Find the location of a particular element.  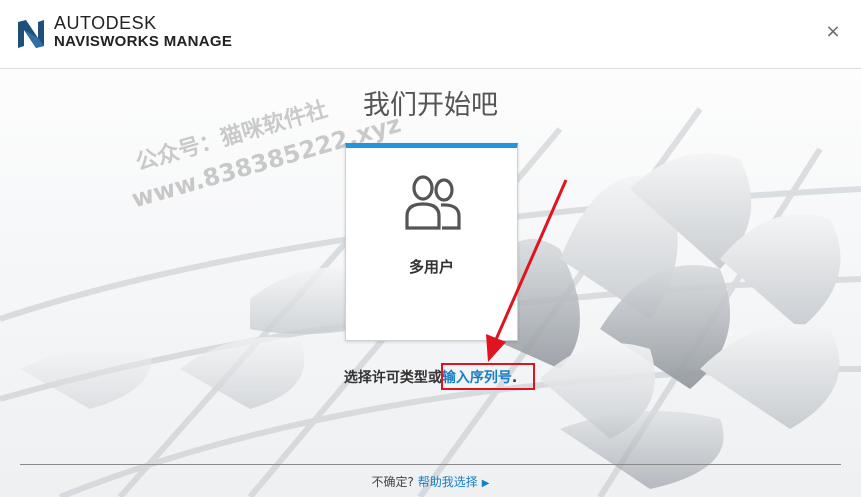

license-prompt: 选择许可类型或输入序列号. is located at coordinates (430, 377).